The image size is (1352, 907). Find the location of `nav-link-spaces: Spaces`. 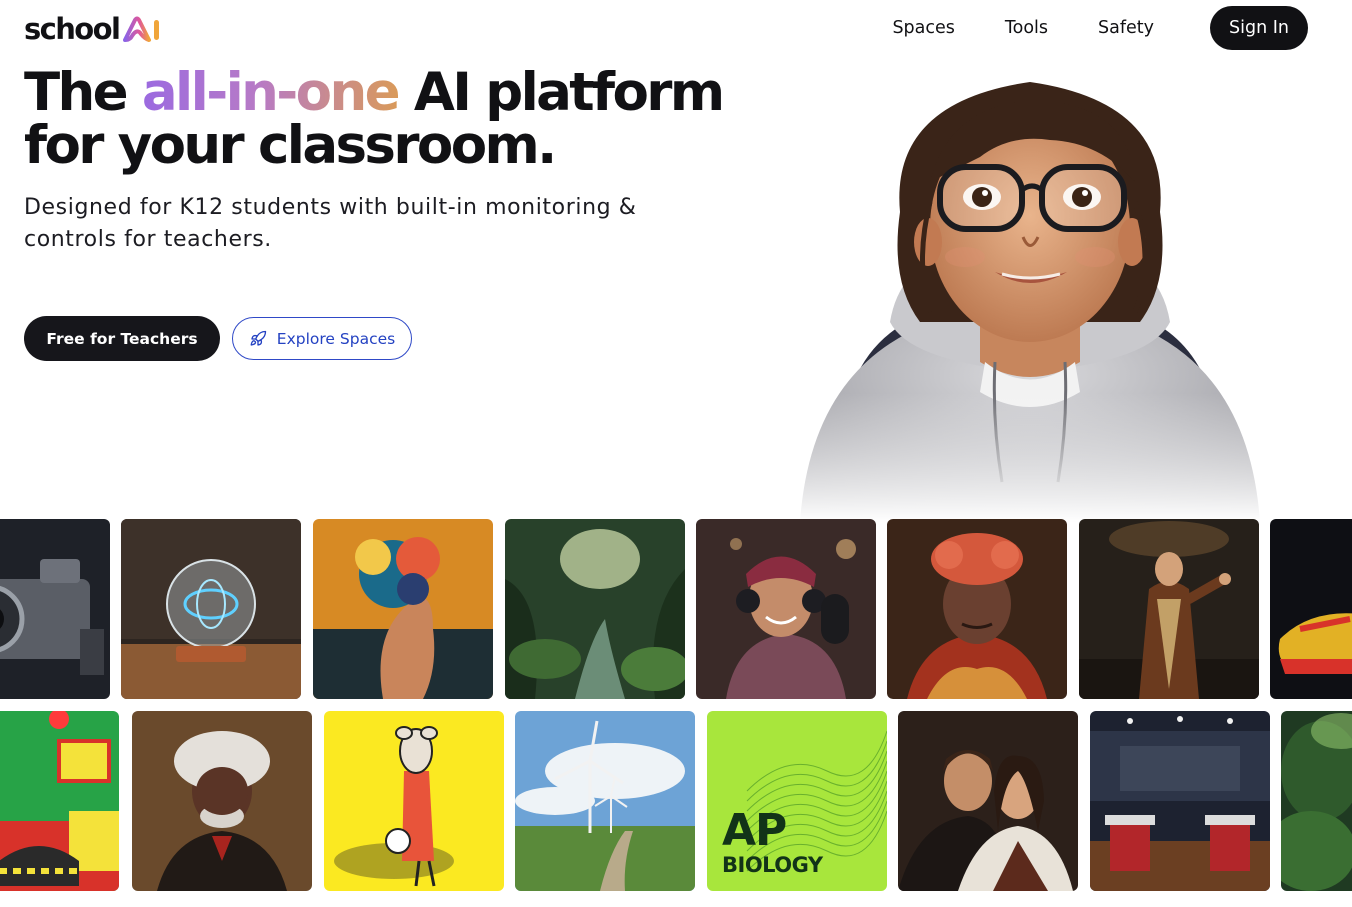

nav-link-spaces: Spaces is located at coordinates (923, 28).